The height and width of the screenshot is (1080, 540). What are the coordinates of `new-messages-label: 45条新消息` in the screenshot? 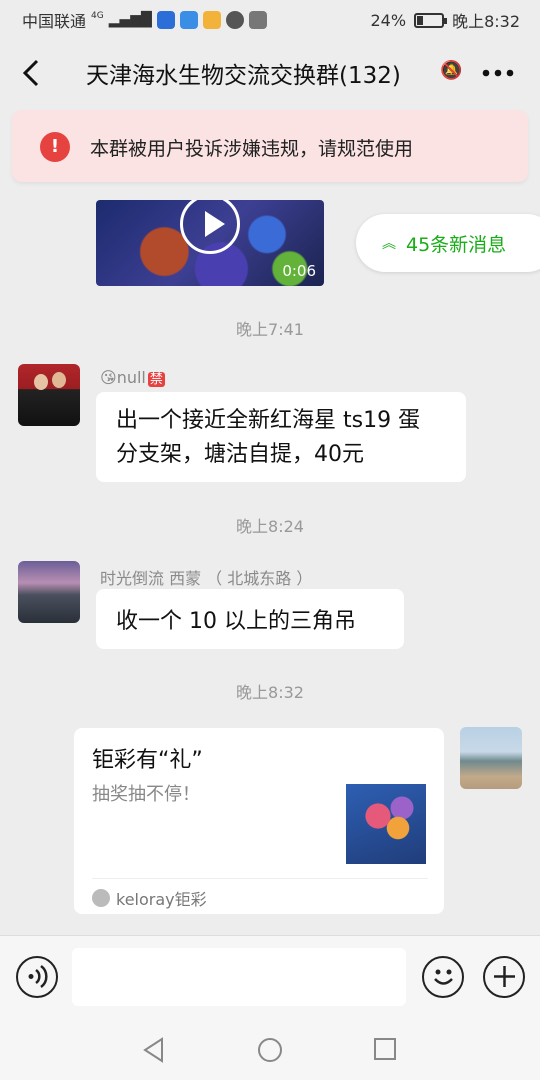 It's located at (456, 244).